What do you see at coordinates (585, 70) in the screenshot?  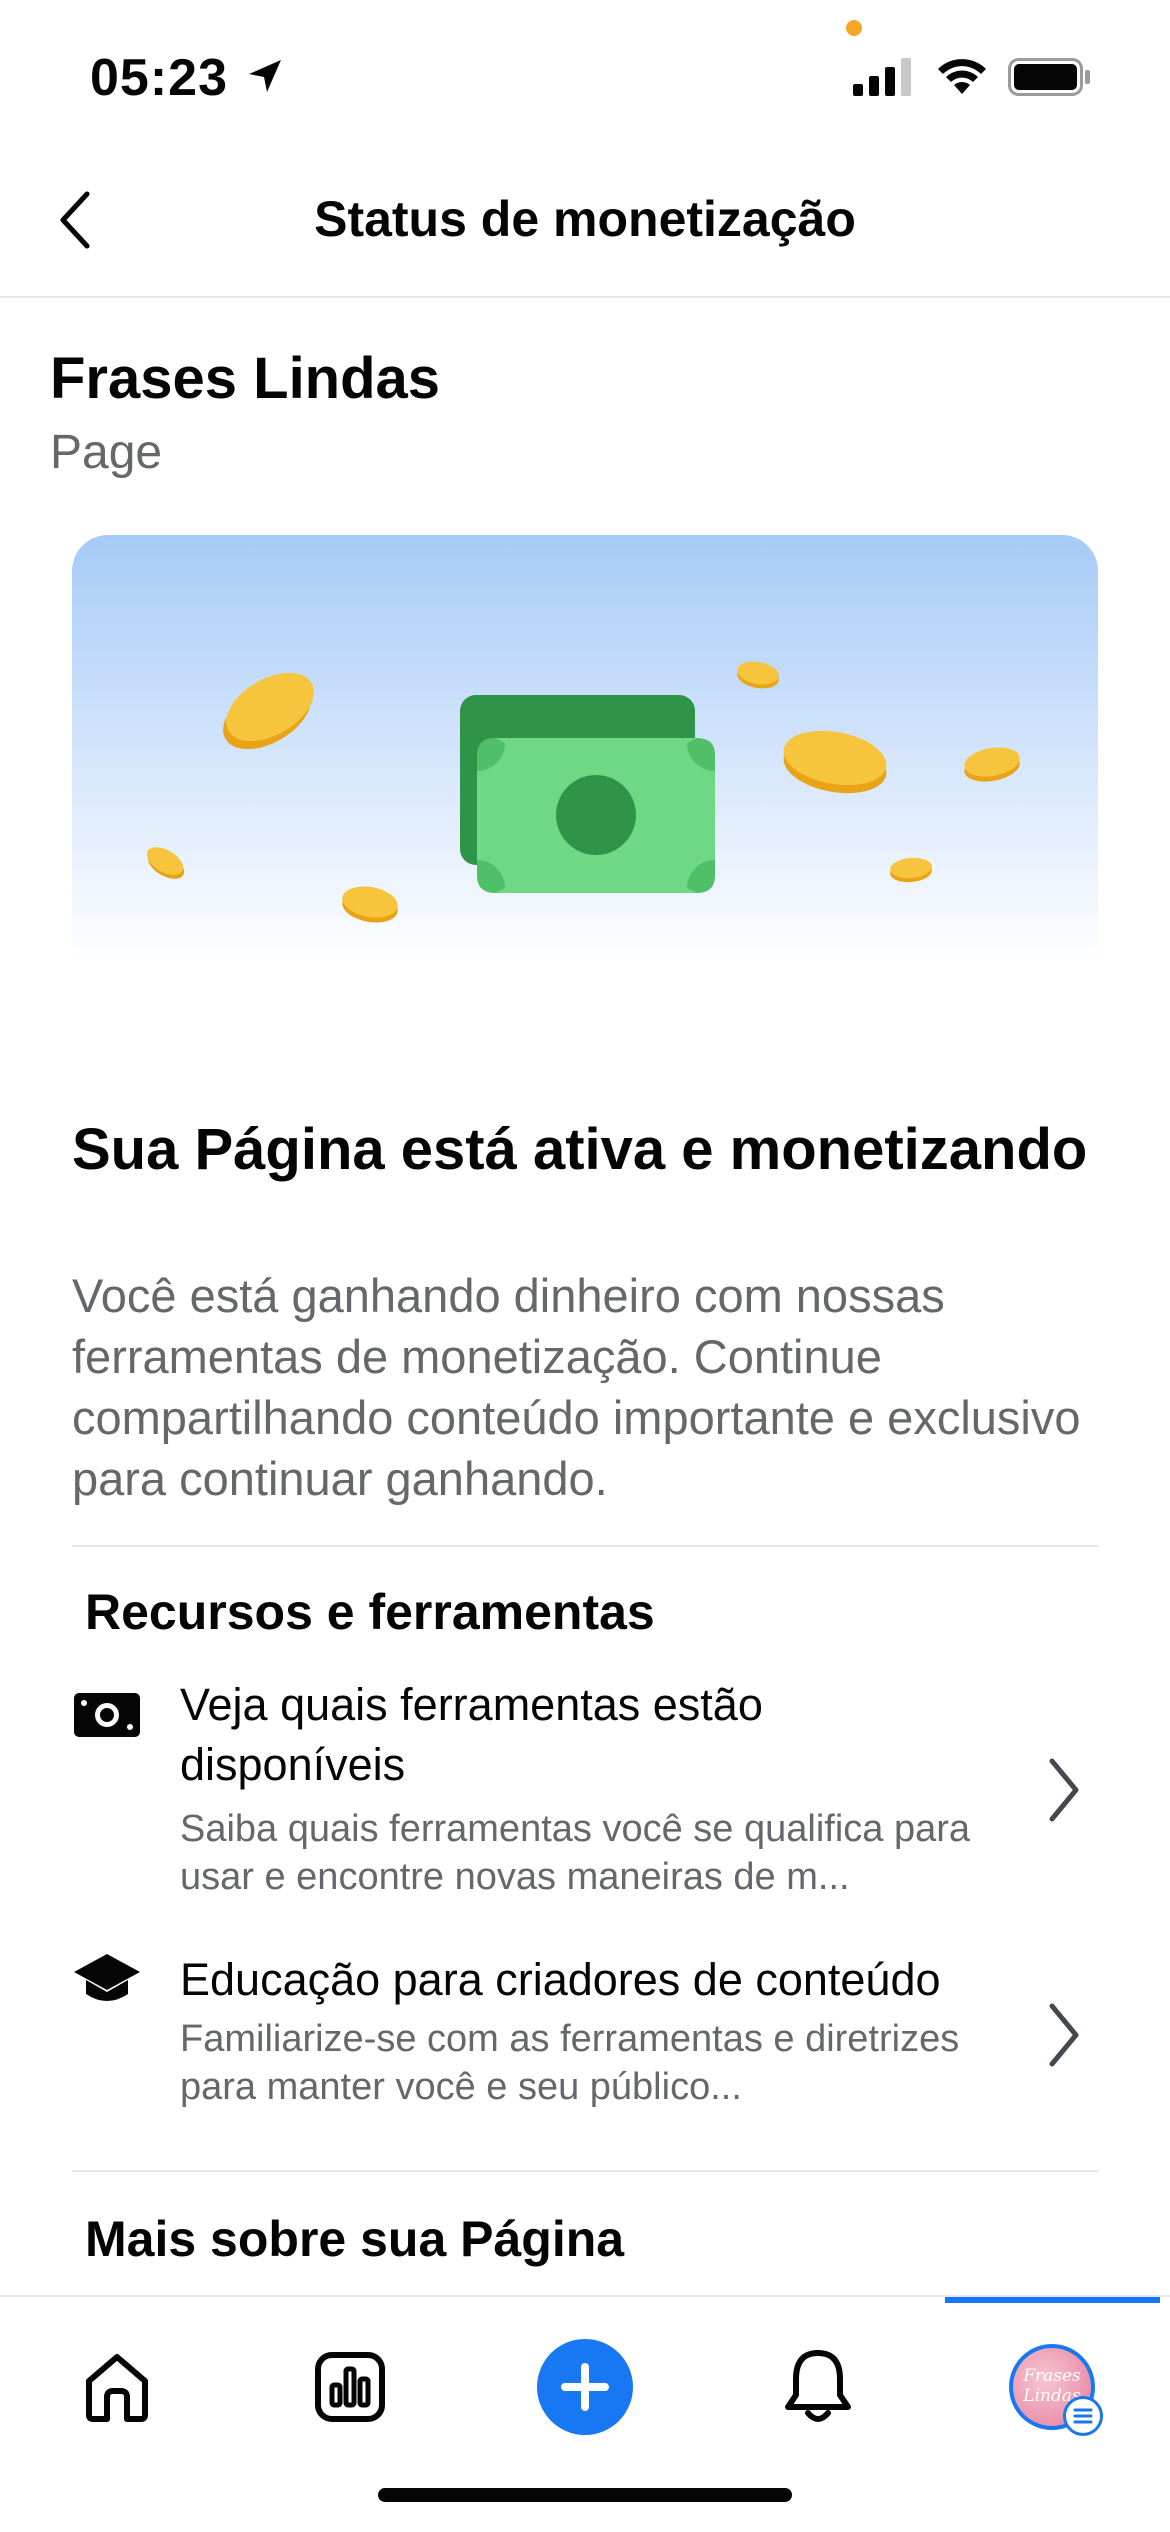 I see `status-bar: 05:23` at bounding box center [585, 70].